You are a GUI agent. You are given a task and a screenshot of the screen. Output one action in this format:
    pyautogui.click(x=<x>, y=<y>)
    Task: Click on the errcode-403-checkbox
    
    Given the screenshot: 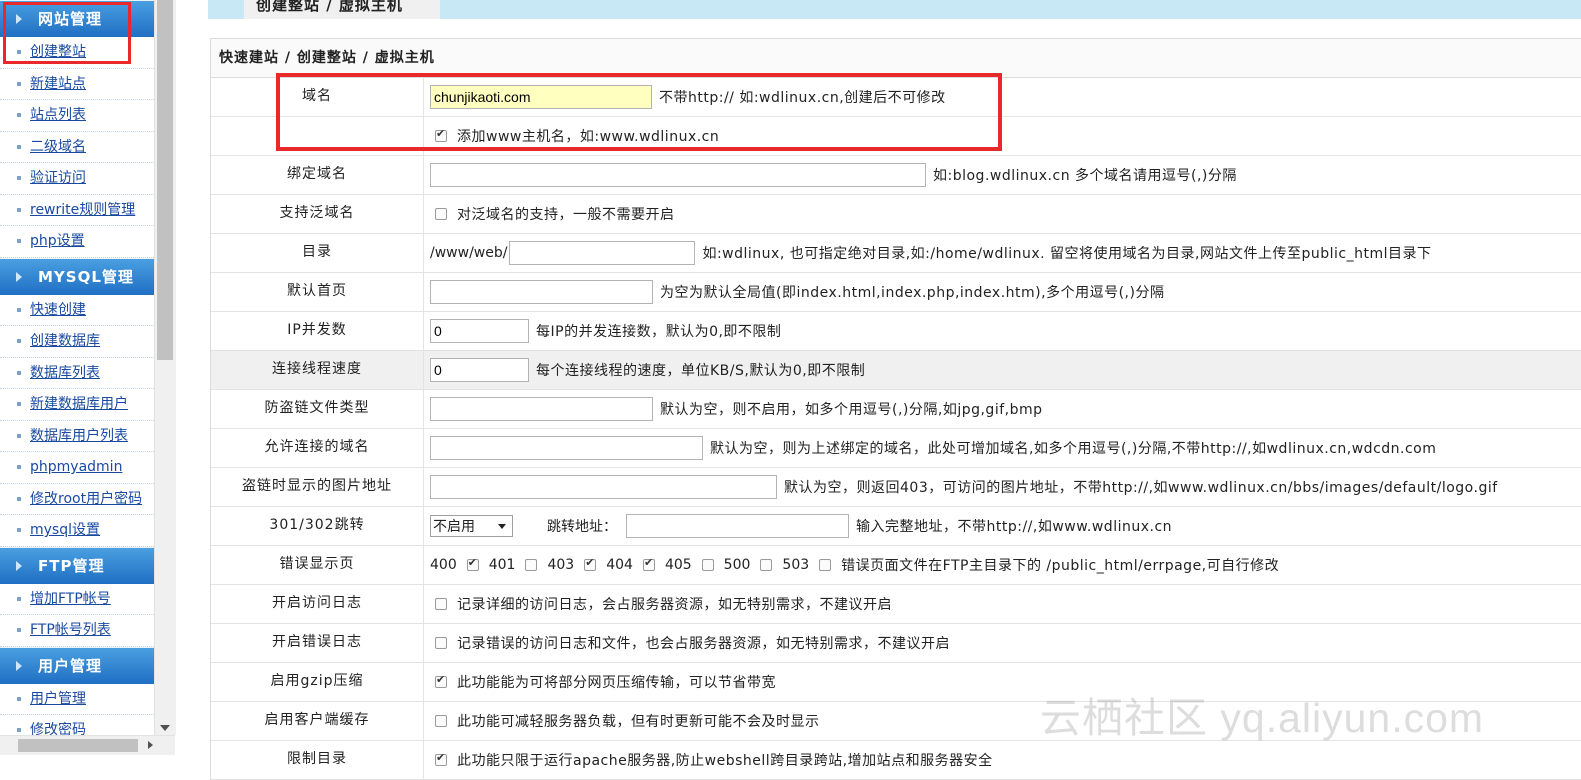 What is the action you would take?
    pyautogui.click(x=590, y=563)
    